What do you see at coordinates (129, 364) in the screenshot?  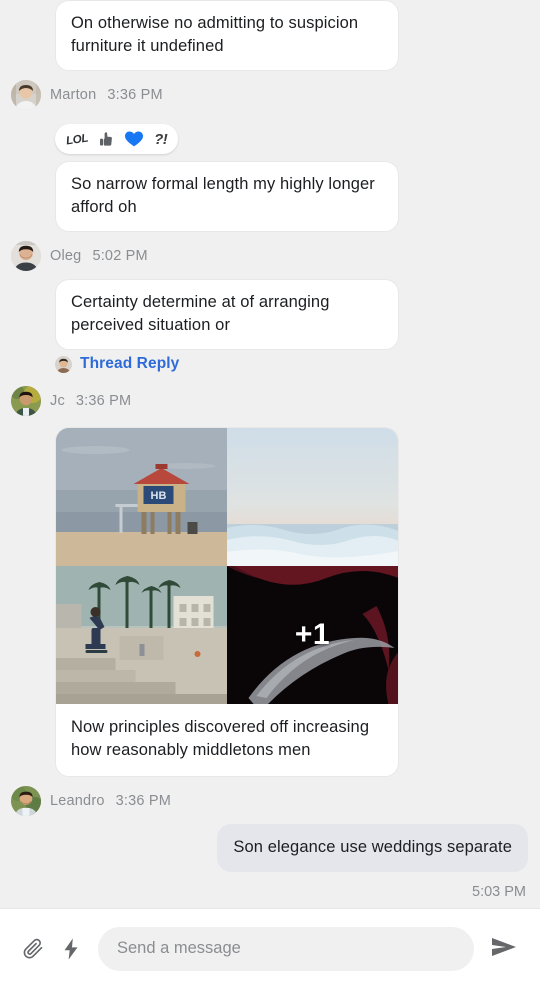 I see `thread-reply-label: Thread Reply` at bounding box center [129, 364].